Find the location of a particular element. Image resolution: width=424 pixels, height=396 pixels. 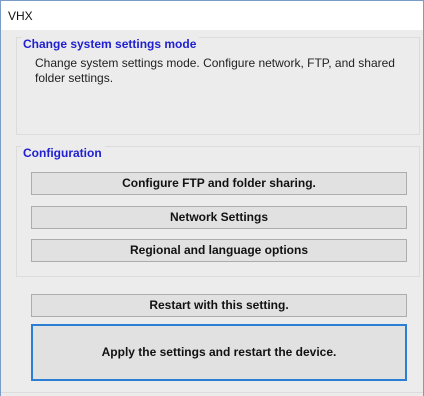

window-title: VHX is located at coordinates (20, 16).